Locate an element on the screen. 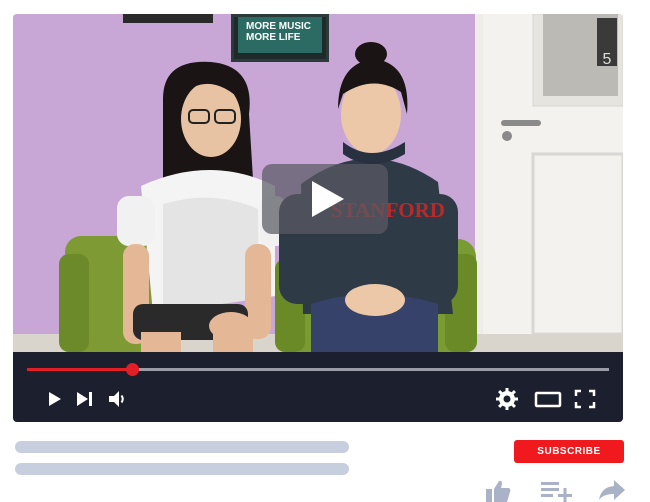  picture-frame is located at coordinates (168, 18).